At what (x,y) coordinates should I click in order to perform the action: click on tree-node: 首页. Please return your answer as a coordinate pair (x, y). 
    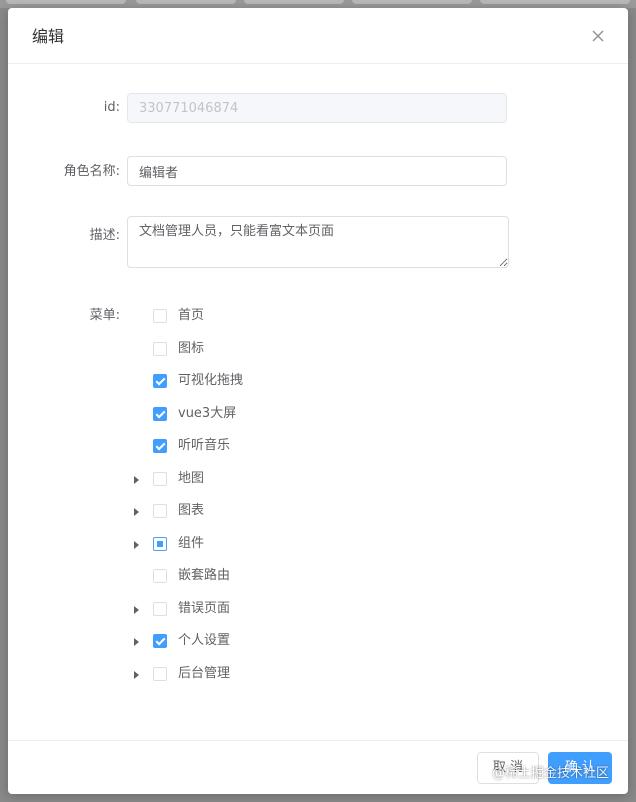
    Looking at the image, I should click on (292, 317).